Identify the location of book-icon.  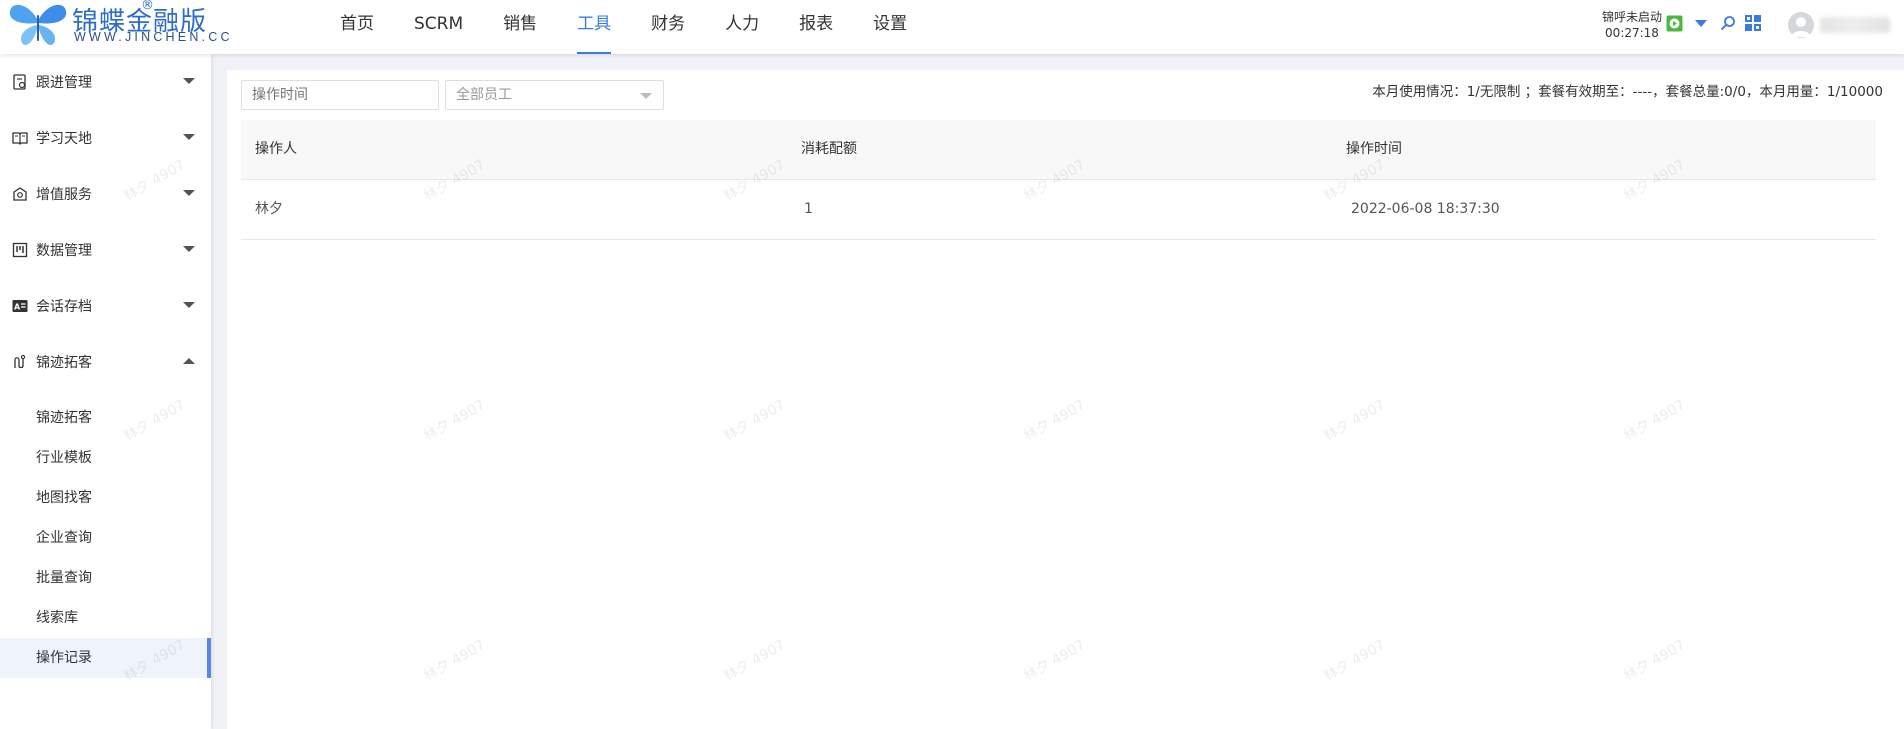
(20, 138).